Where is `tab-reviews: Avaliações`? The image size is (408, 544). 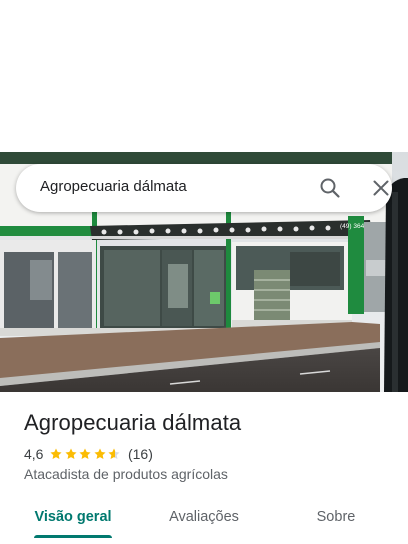 tab-reviews: Avaliações is located at coordinates (204, 517).